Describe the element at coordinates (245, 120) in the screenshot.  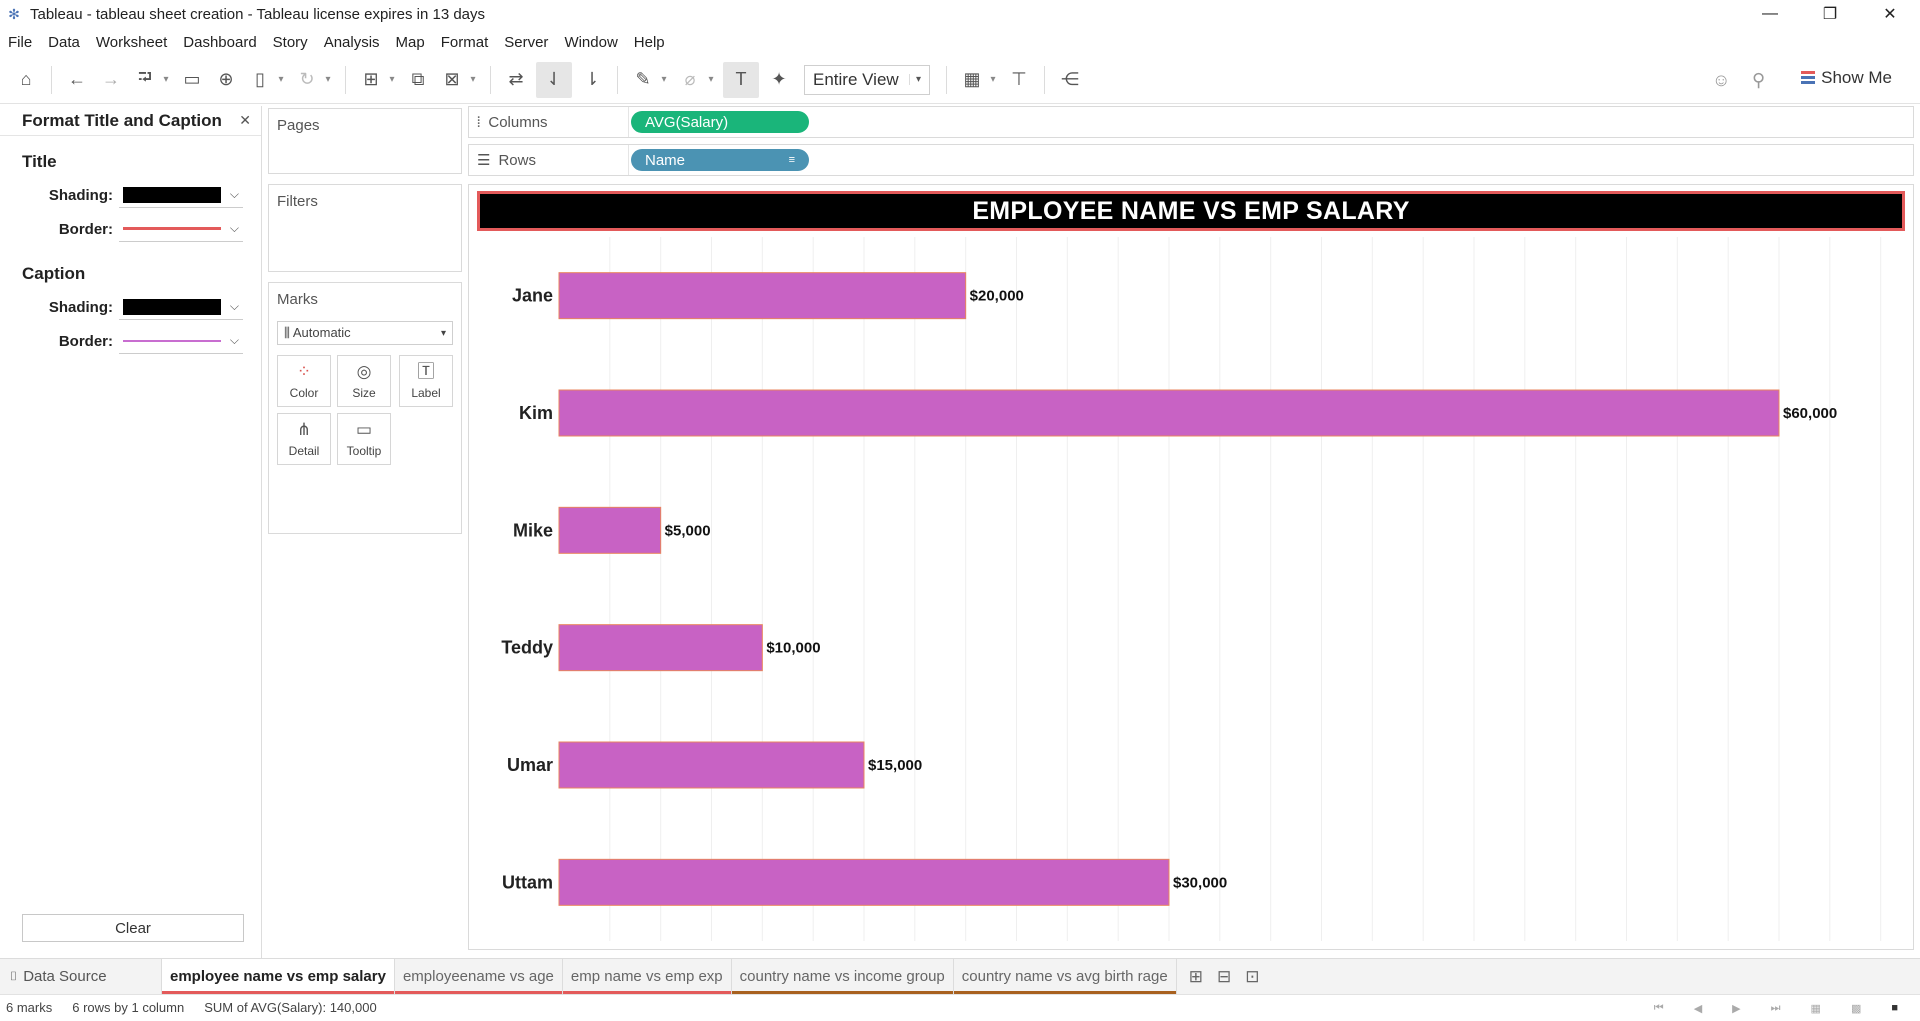
I see `close-icon: ✕` at that location.